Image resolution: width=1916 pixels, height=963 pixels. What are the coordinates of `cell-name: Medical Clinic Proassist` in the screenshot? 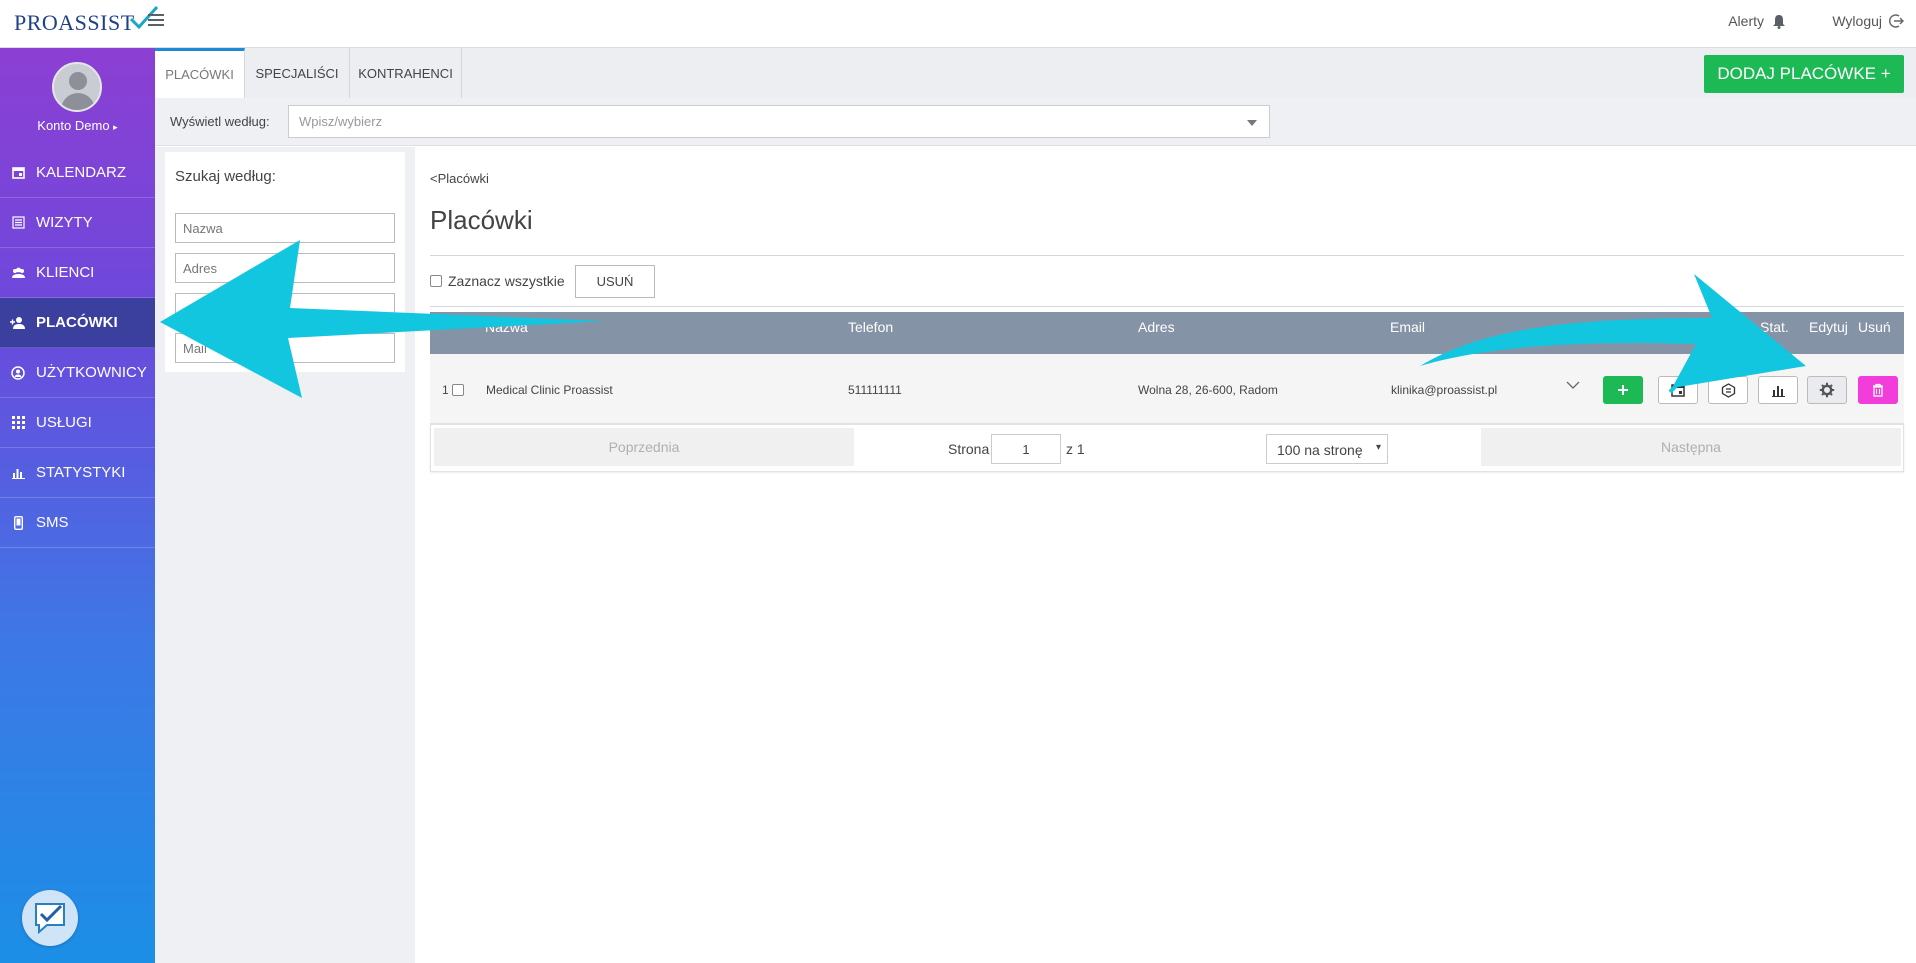 It's located at (549, 390).